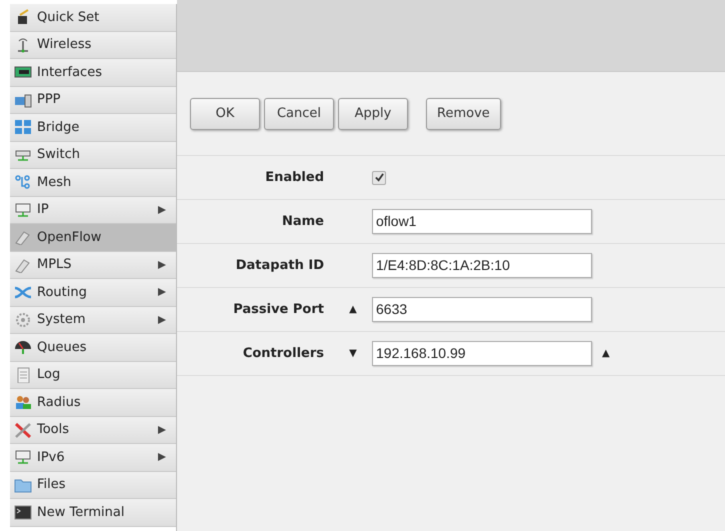 The height and width of the screenshot is (531, 725). What do you see at coordinates (299, 114) in the screenshot?
I see `action-button: Cancel` at bounding box center [299, 114].